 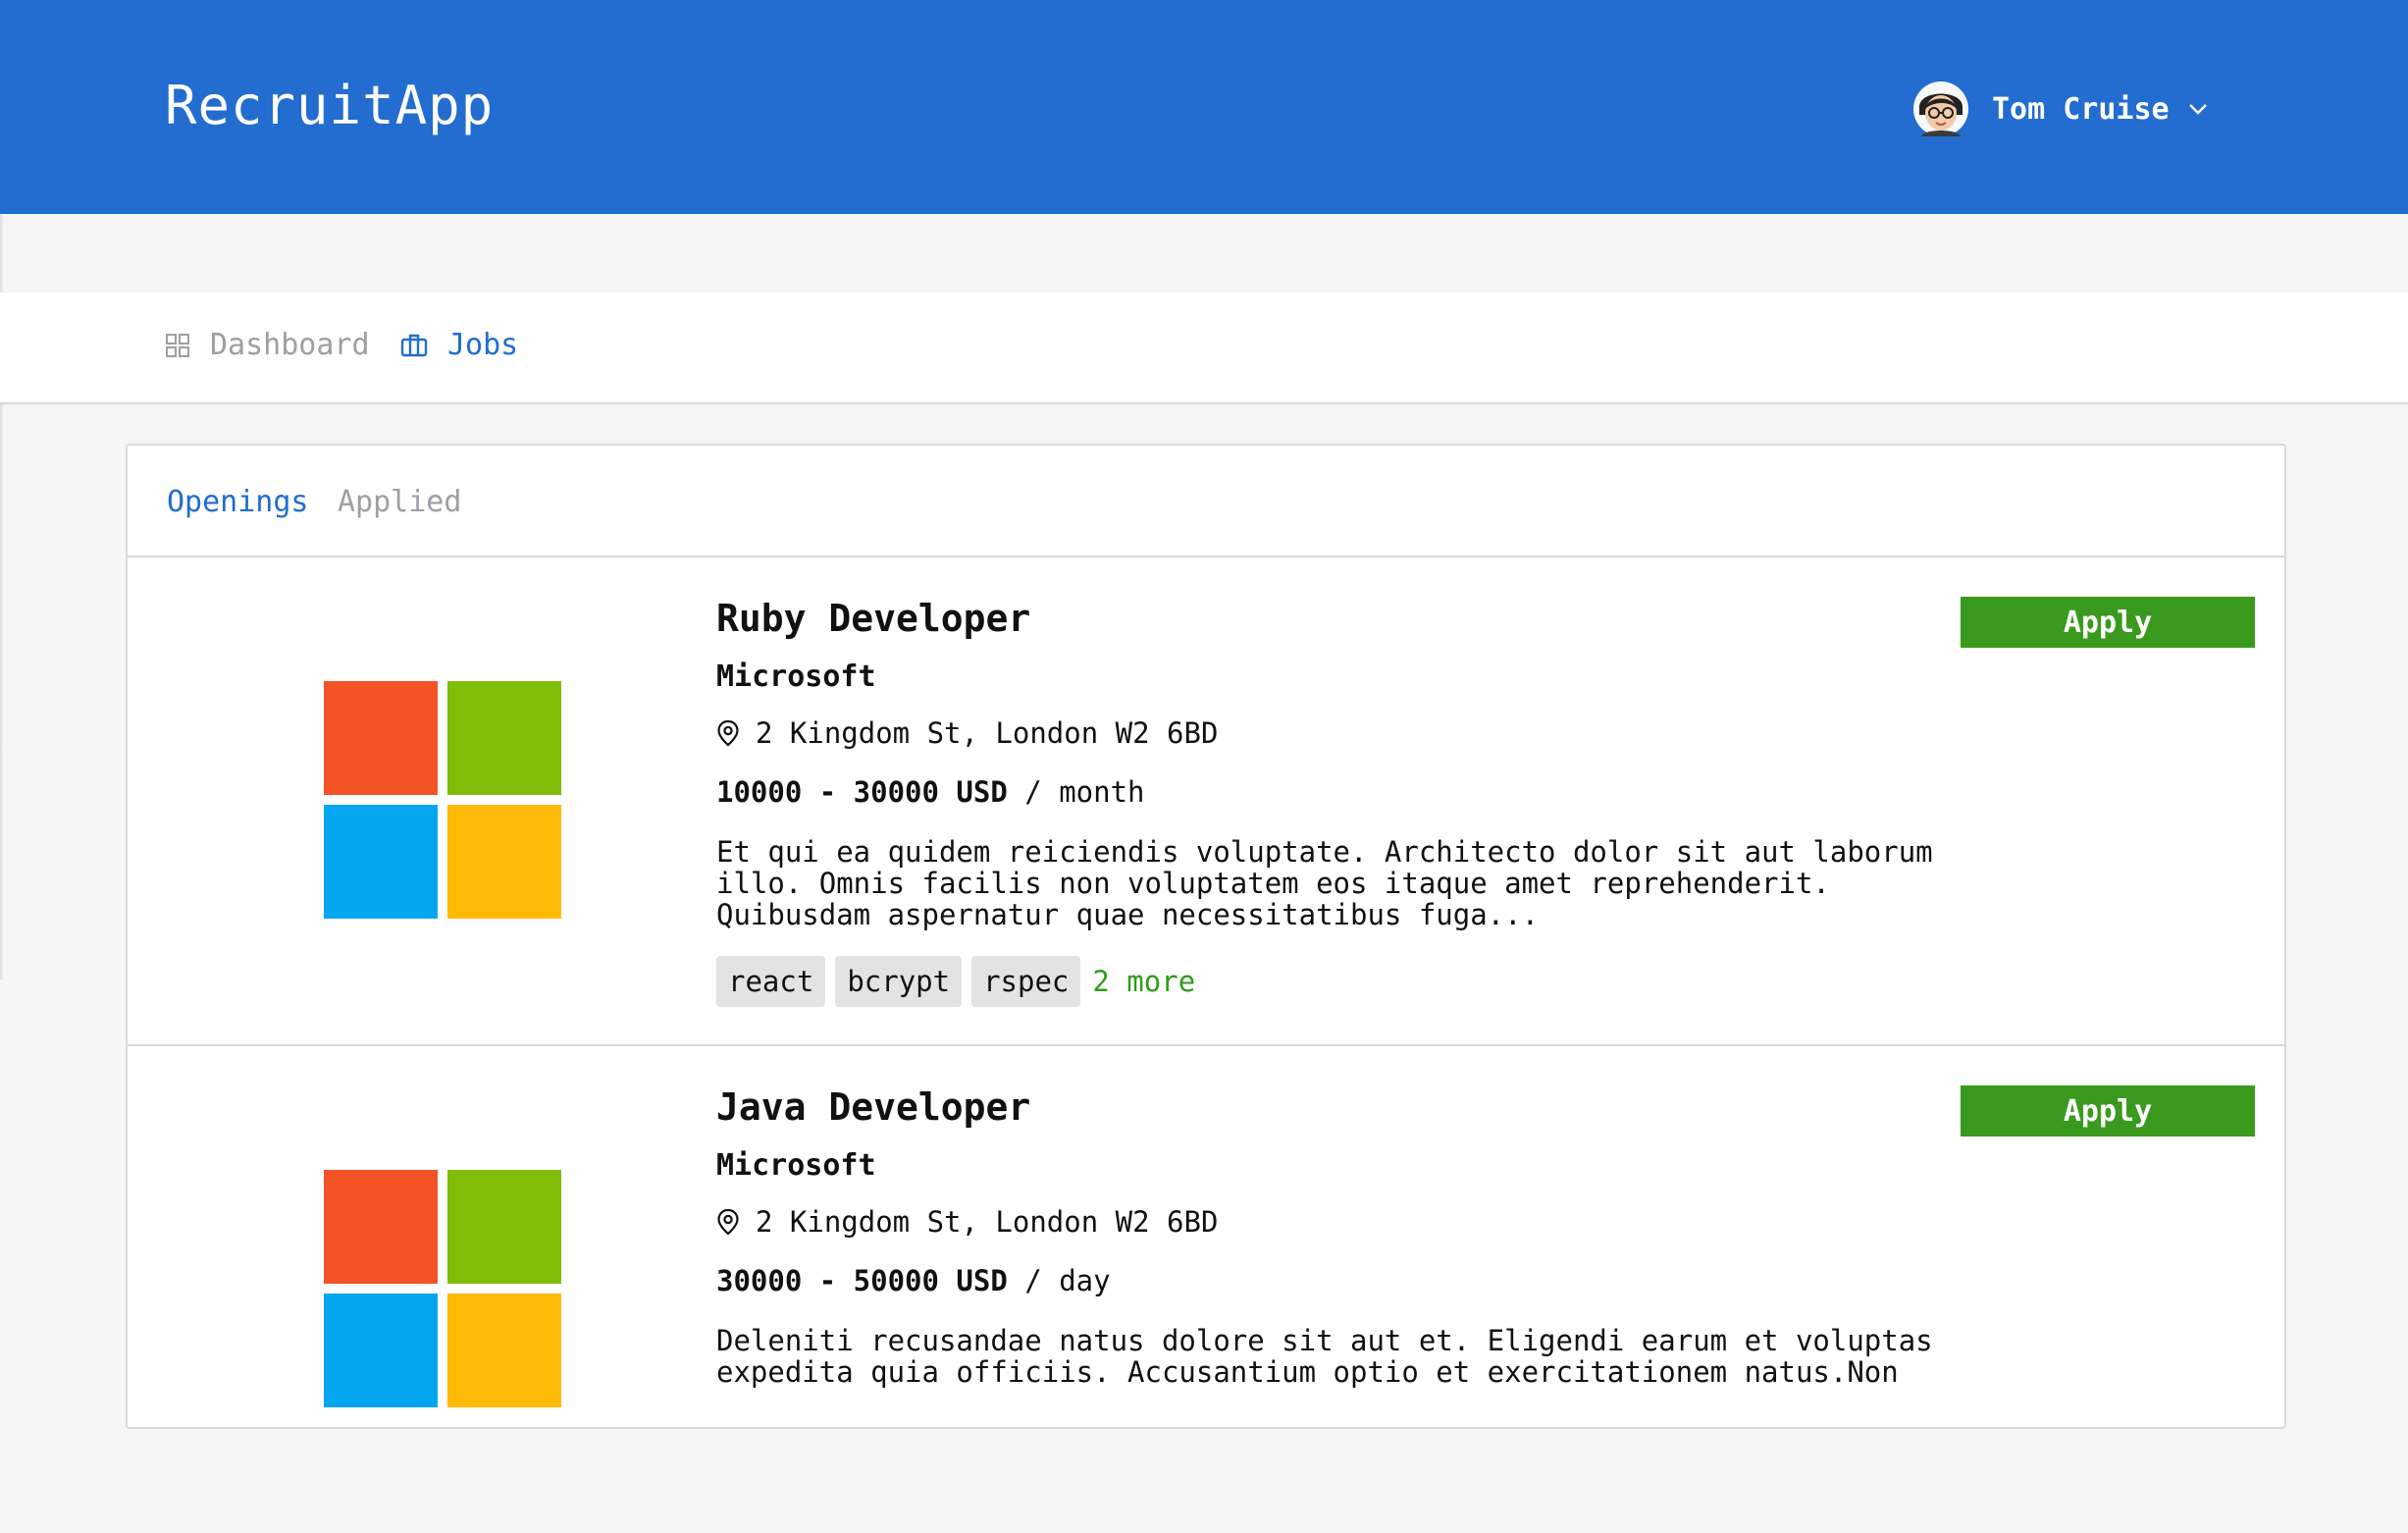 I want to click on app-brand: RecruitApp, so click(x=329, y=105).